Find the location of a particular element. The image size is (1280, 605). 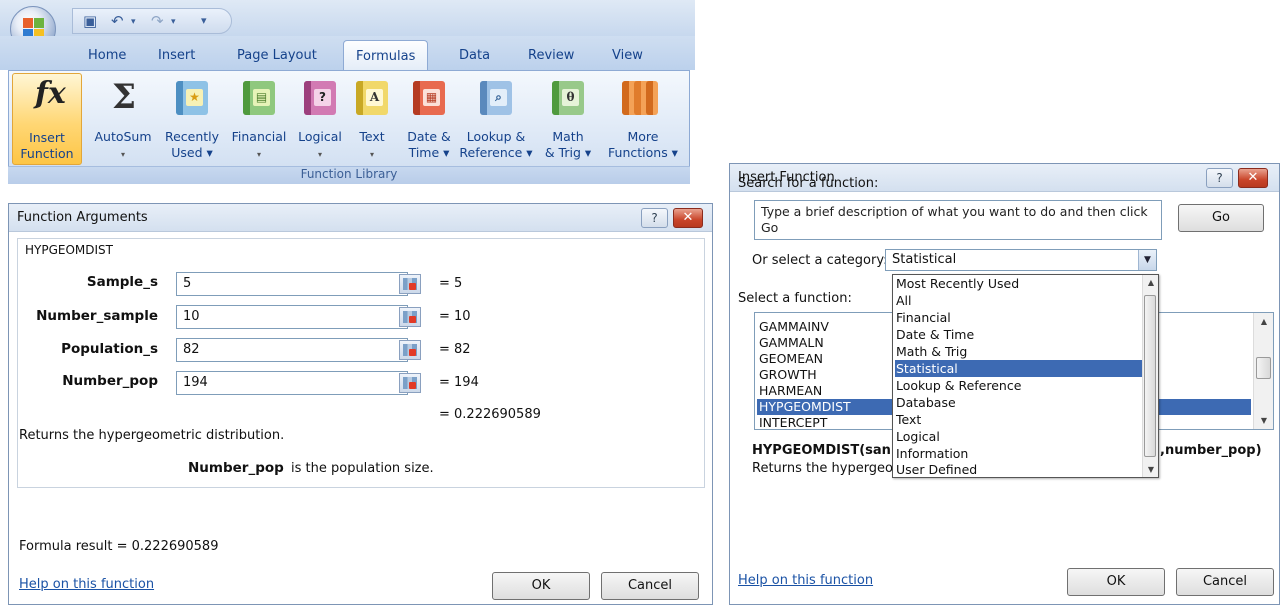

customize-qat-icon: ▾ is located at coordinates (204, 20).